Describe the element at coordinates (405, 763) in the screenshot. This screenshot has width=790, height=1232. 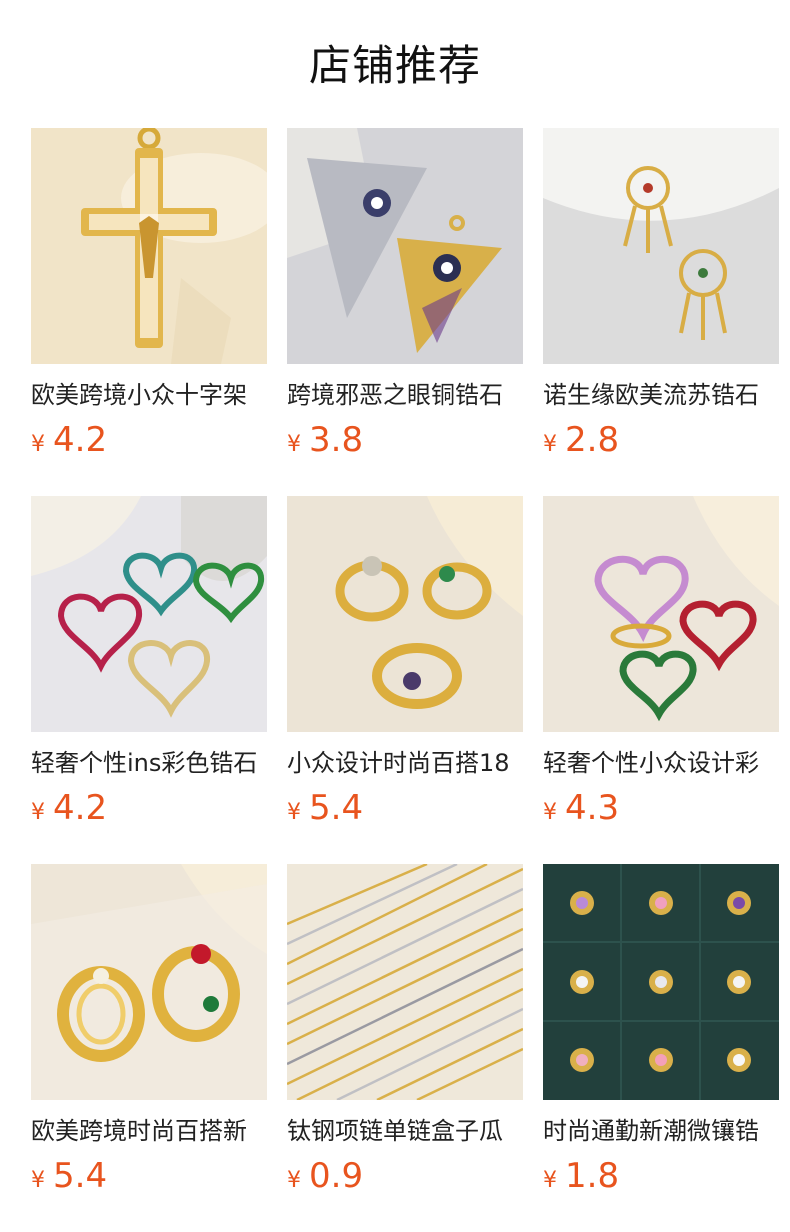
I see `product-name: 小众设计时尚百搭18` at that location.